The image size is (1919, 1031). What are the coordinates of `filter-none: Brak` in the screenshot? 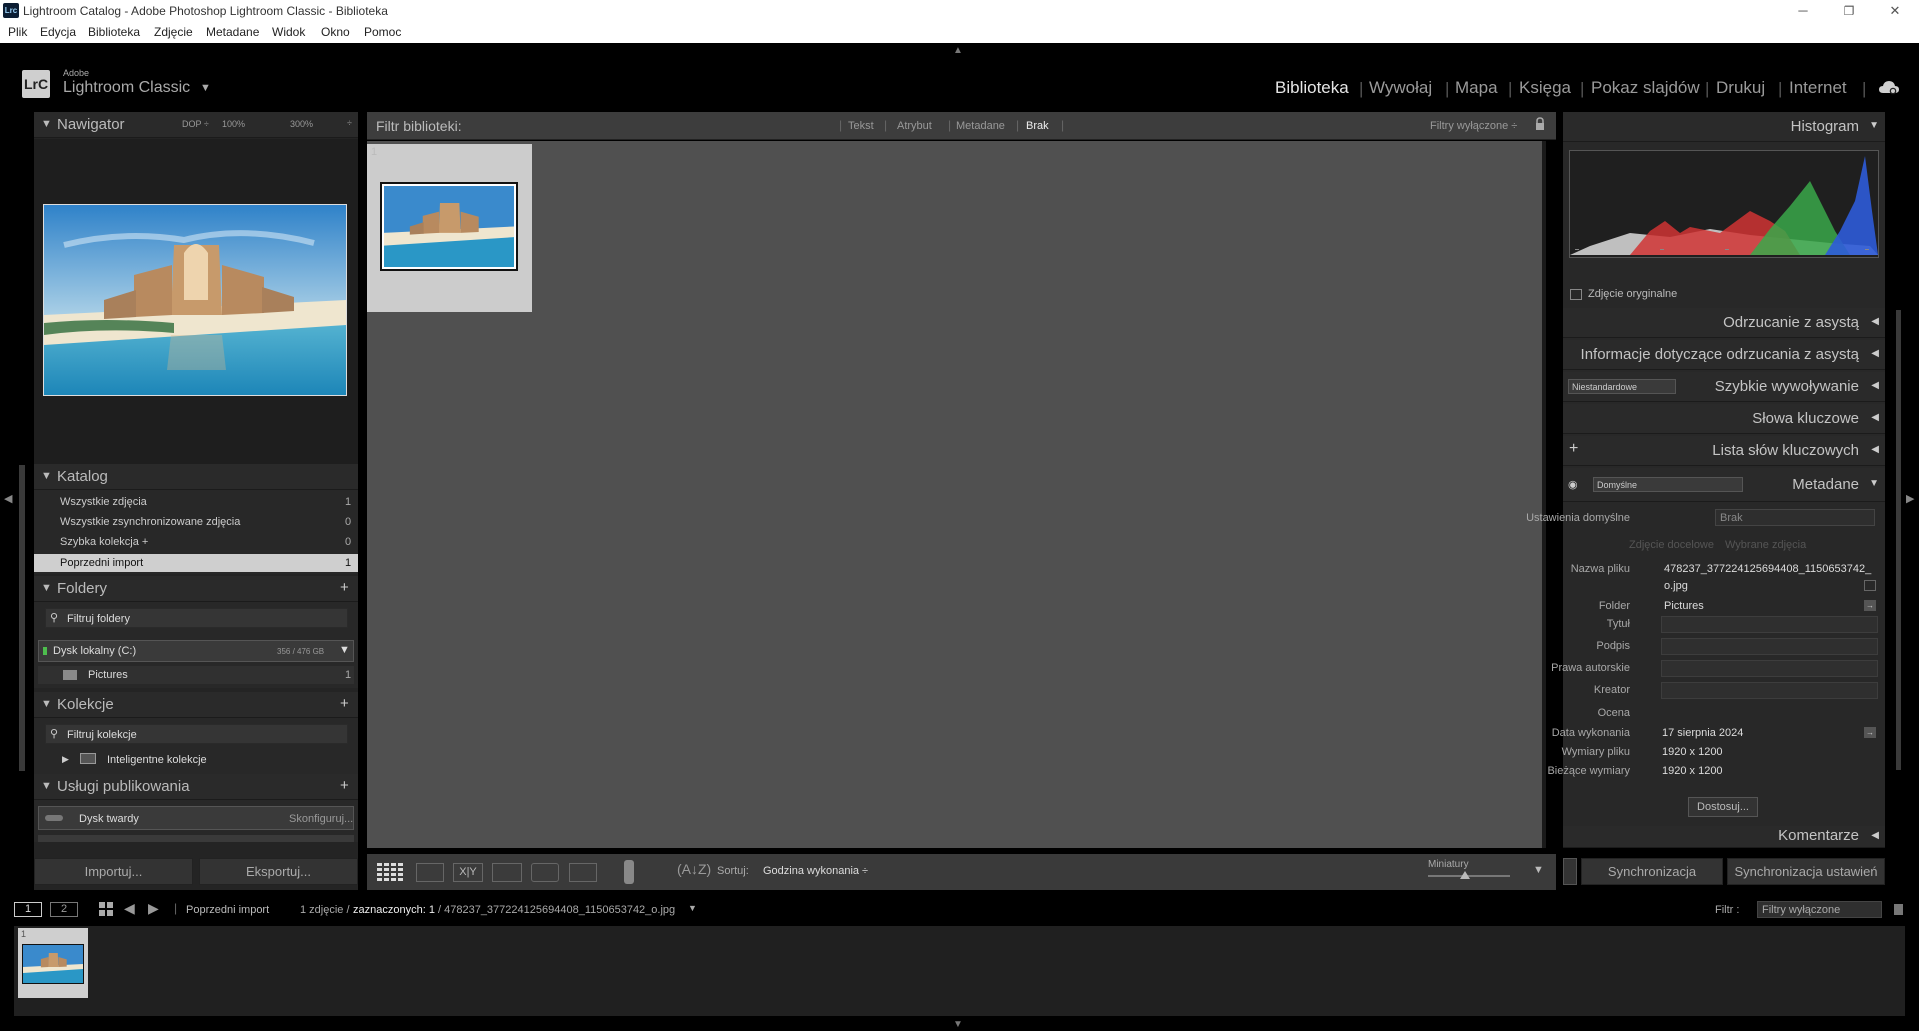 It's located at (1037, 126).